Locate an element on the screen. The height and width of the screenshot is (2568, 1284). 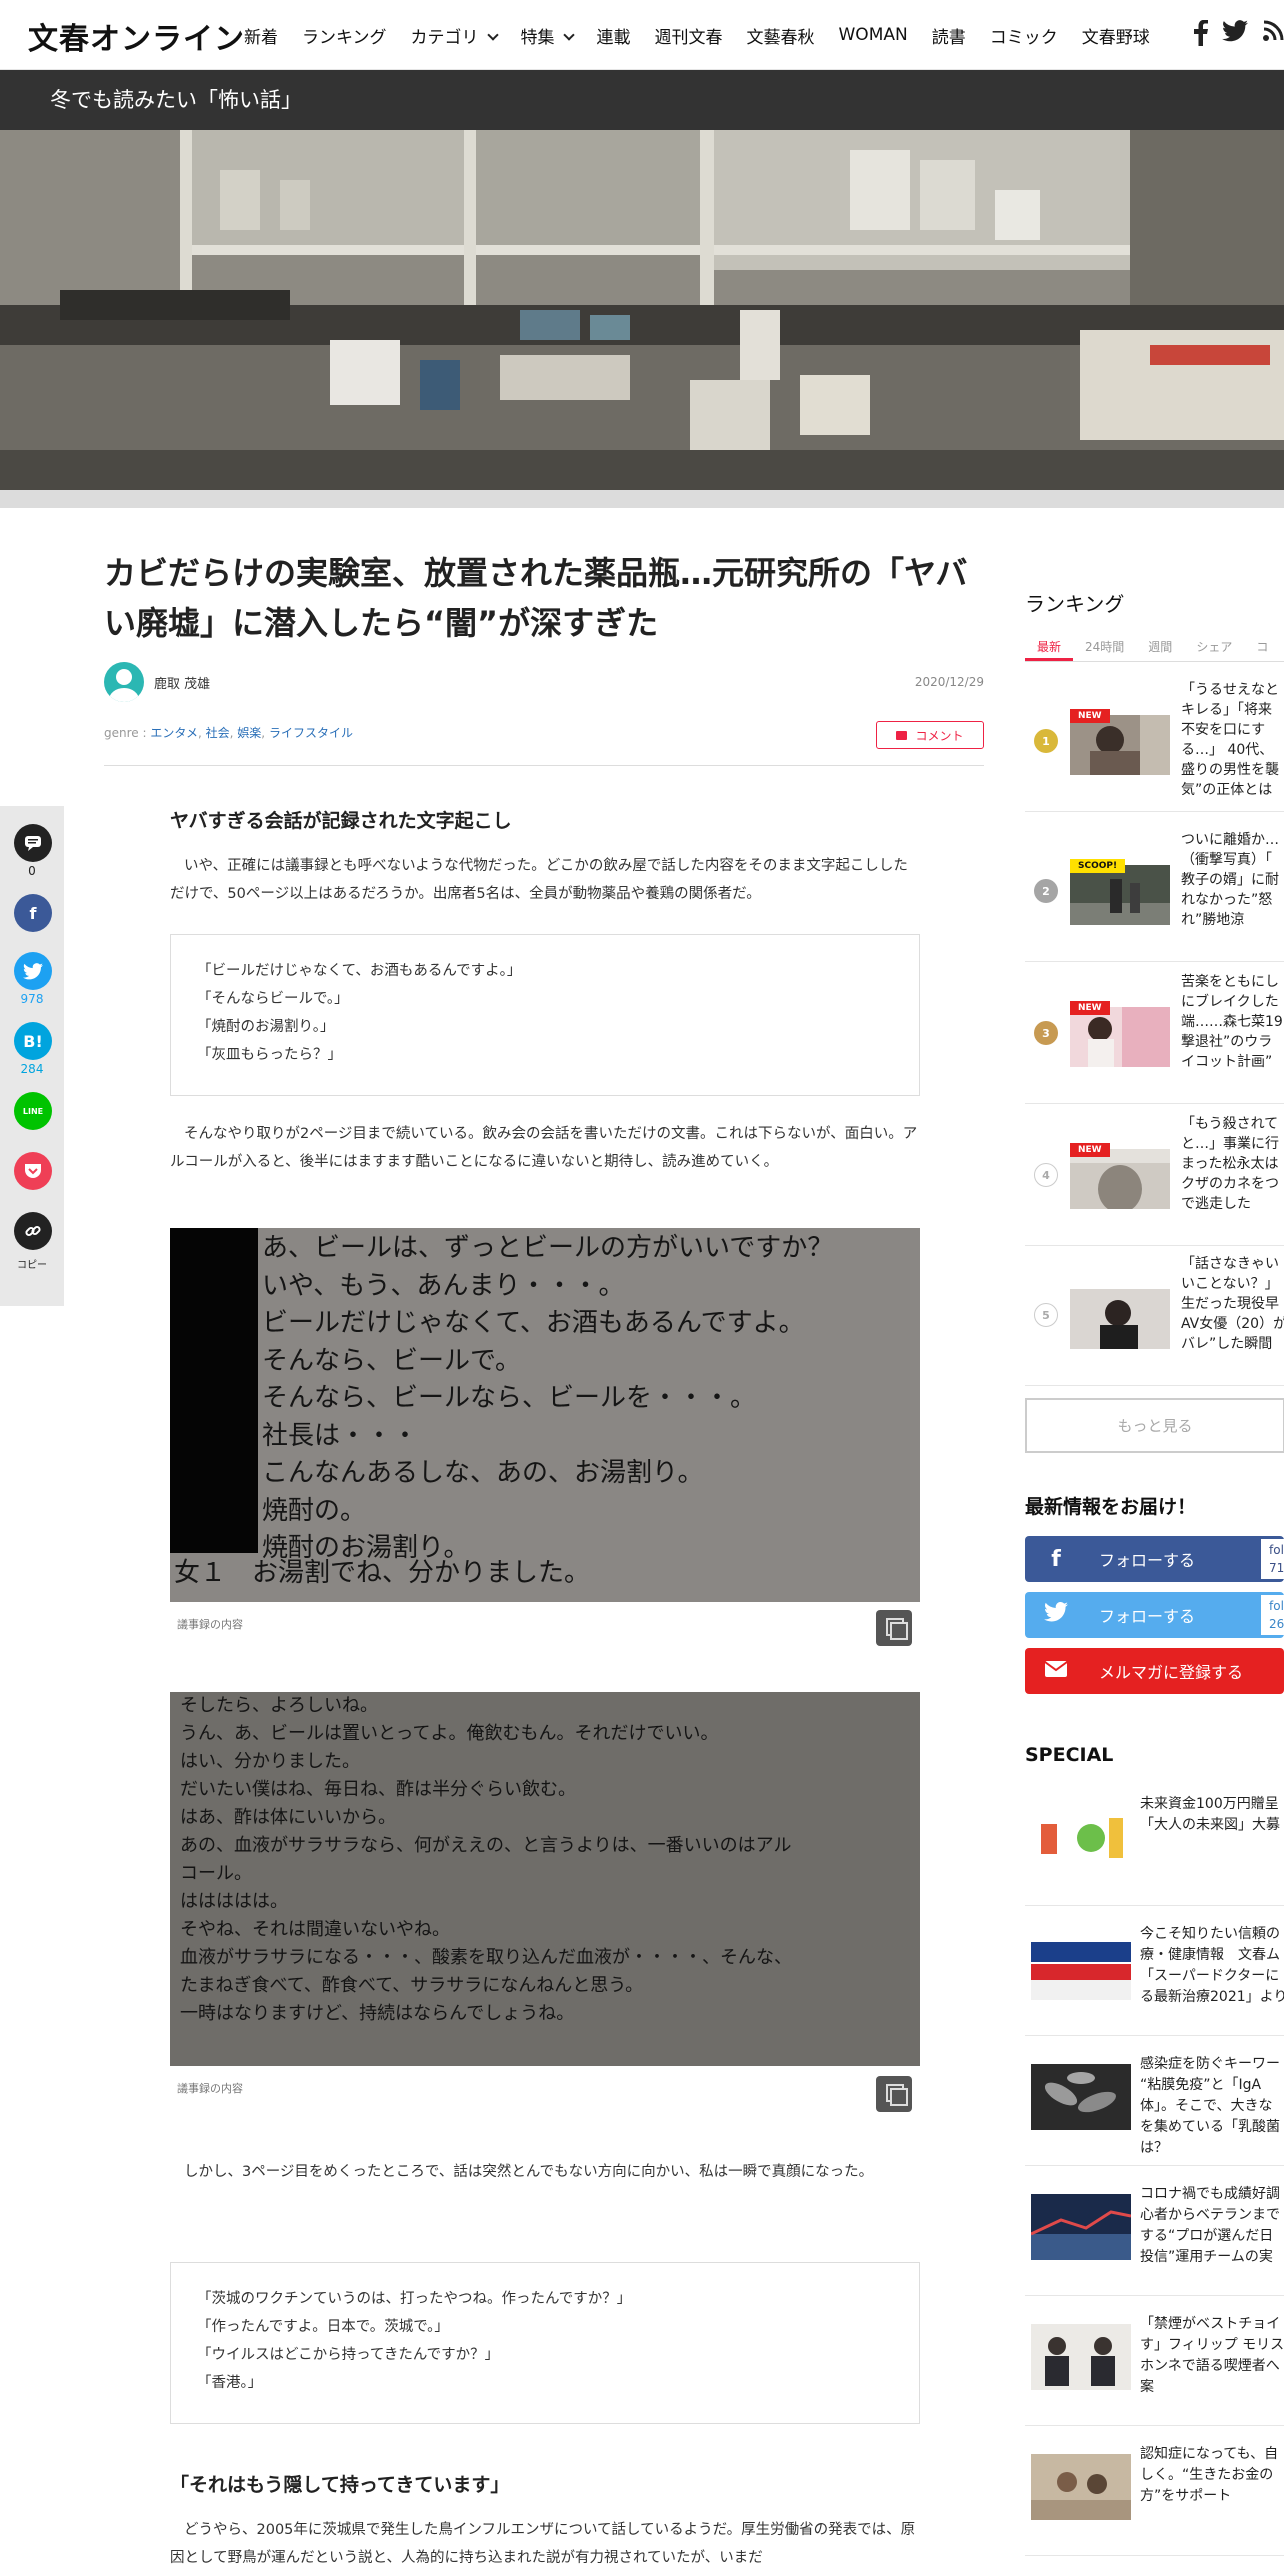
transcript-line: ビールだけじゃなくて、お酒もあるんですよ。 is located at coordinates (533, 1323).